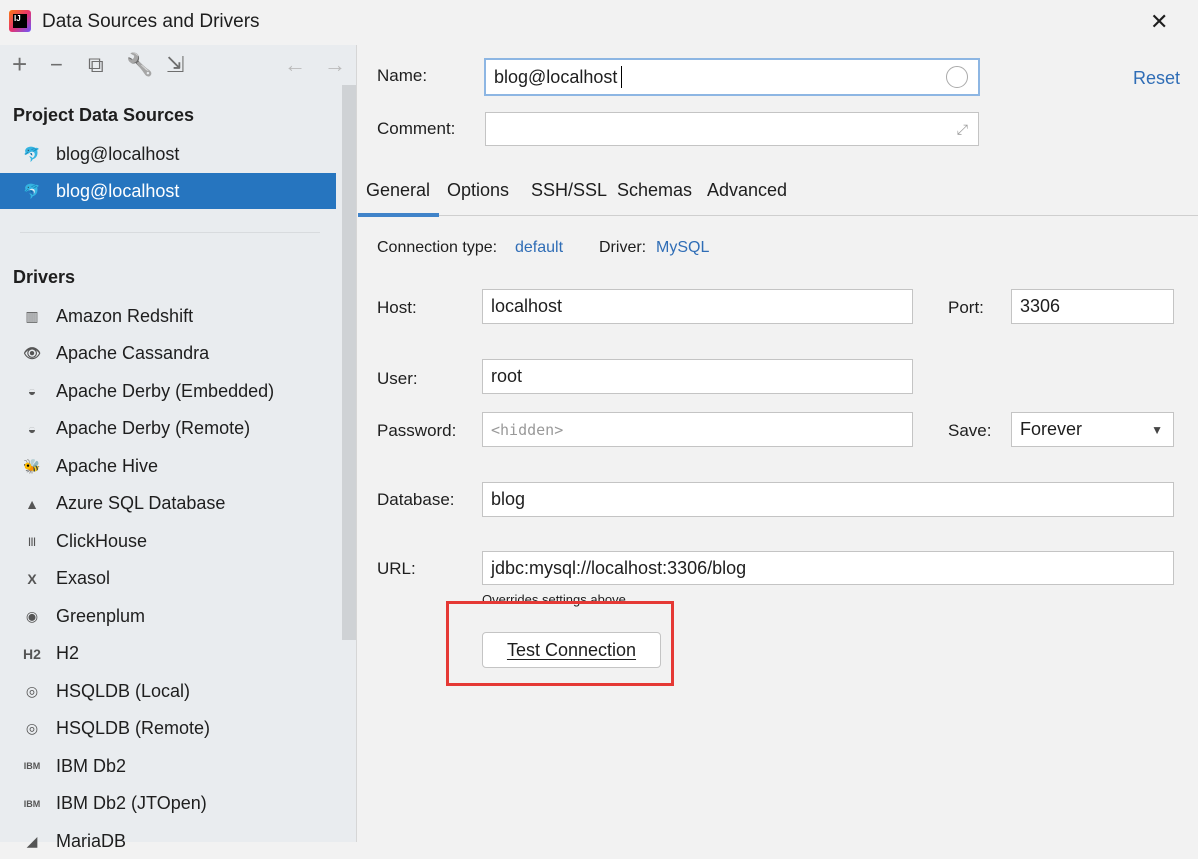 This screenshot has width=1198, height=859. I want to click on data-source-item: 🐬 blog@localhost, so click(168, 154).